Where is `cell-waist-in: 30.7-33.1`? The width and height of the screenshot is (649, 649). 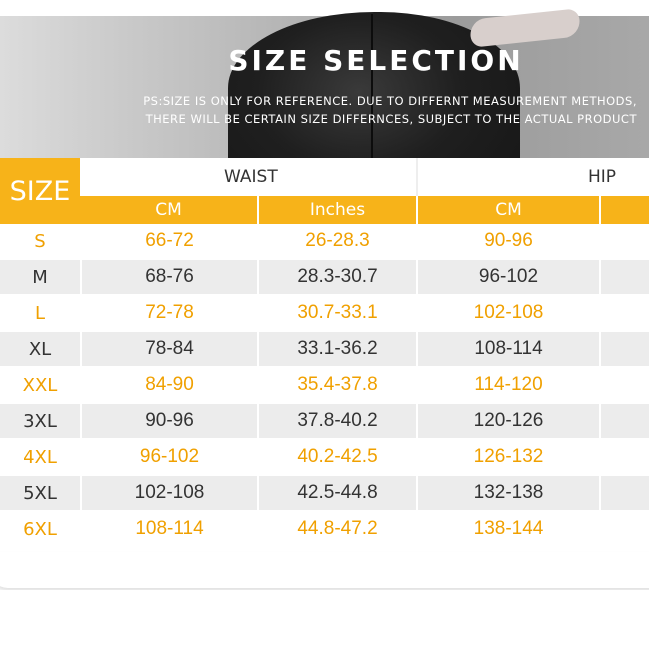 cell-waist-in: 30.7-33.1 is located at coordinates (337, 313).